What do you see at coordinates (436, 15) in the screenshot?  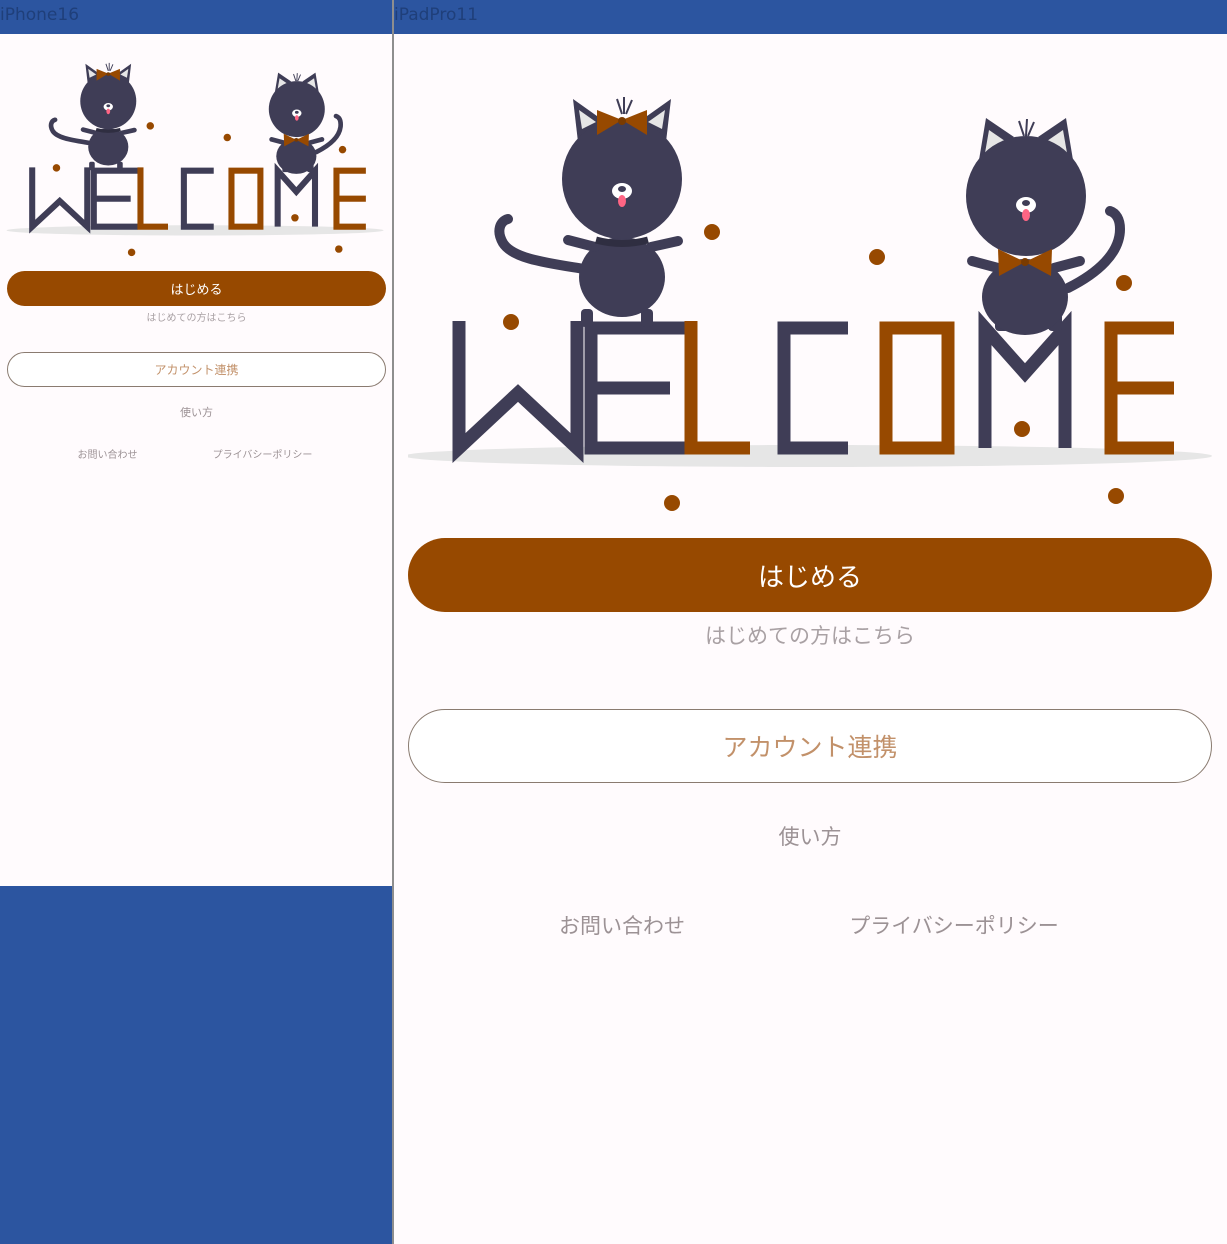 I see `device-label-ipadpro11: iPadPro11` at bounding box center [436, 15].